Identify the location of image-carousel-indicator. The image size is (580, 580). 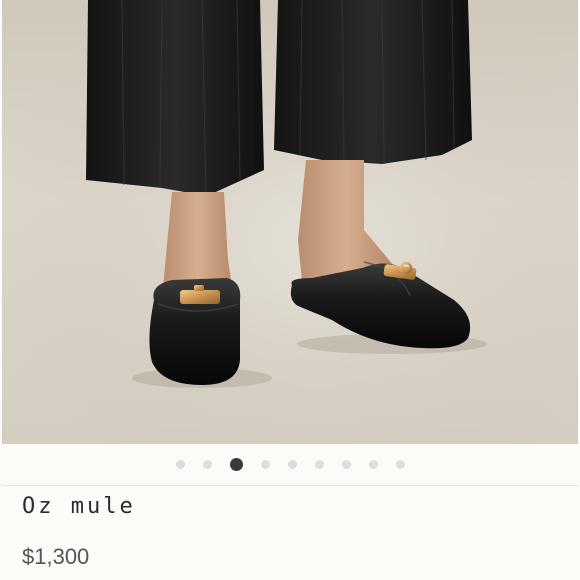
(290, 464).